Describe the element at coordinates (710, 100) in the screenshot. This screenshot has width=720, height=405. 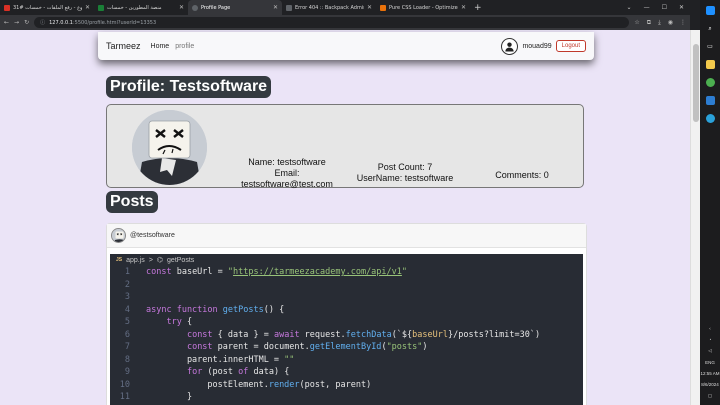
I see `vscode-icon` at that location.